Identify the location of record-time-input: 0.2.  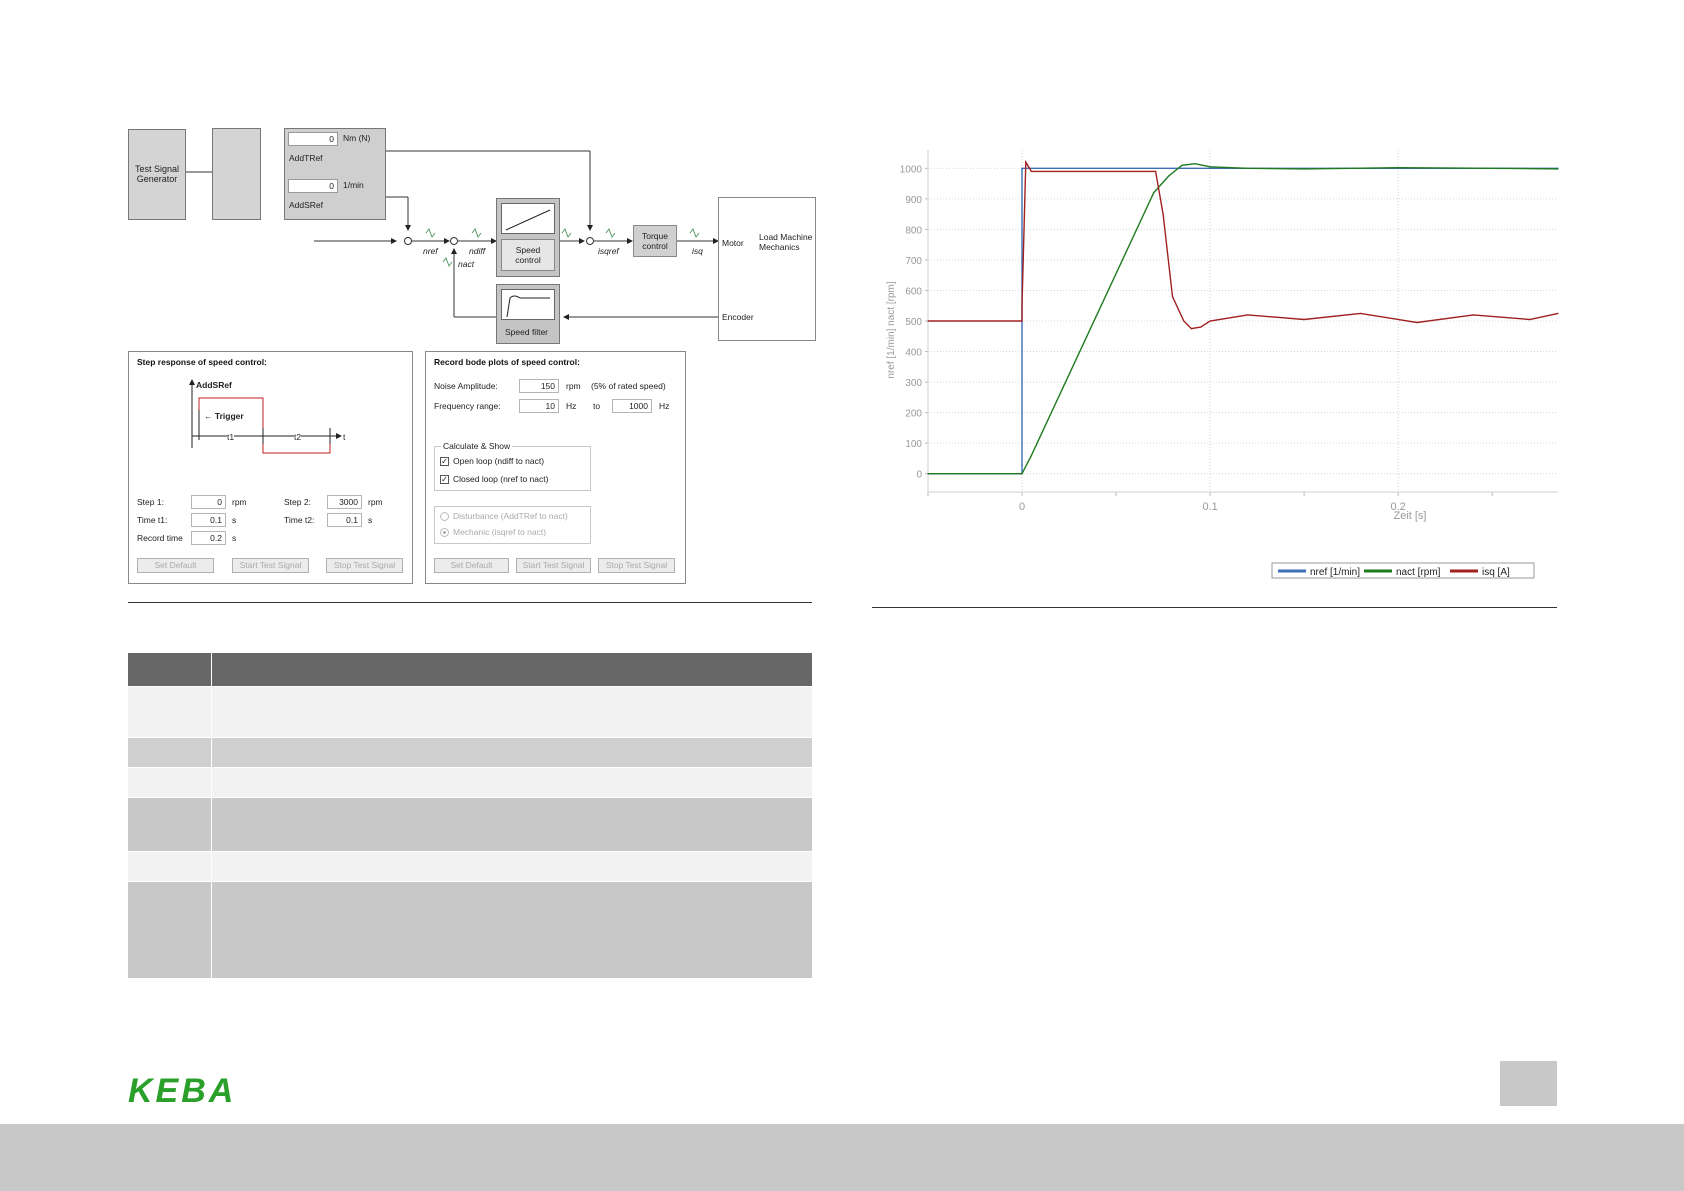
(208, 538).